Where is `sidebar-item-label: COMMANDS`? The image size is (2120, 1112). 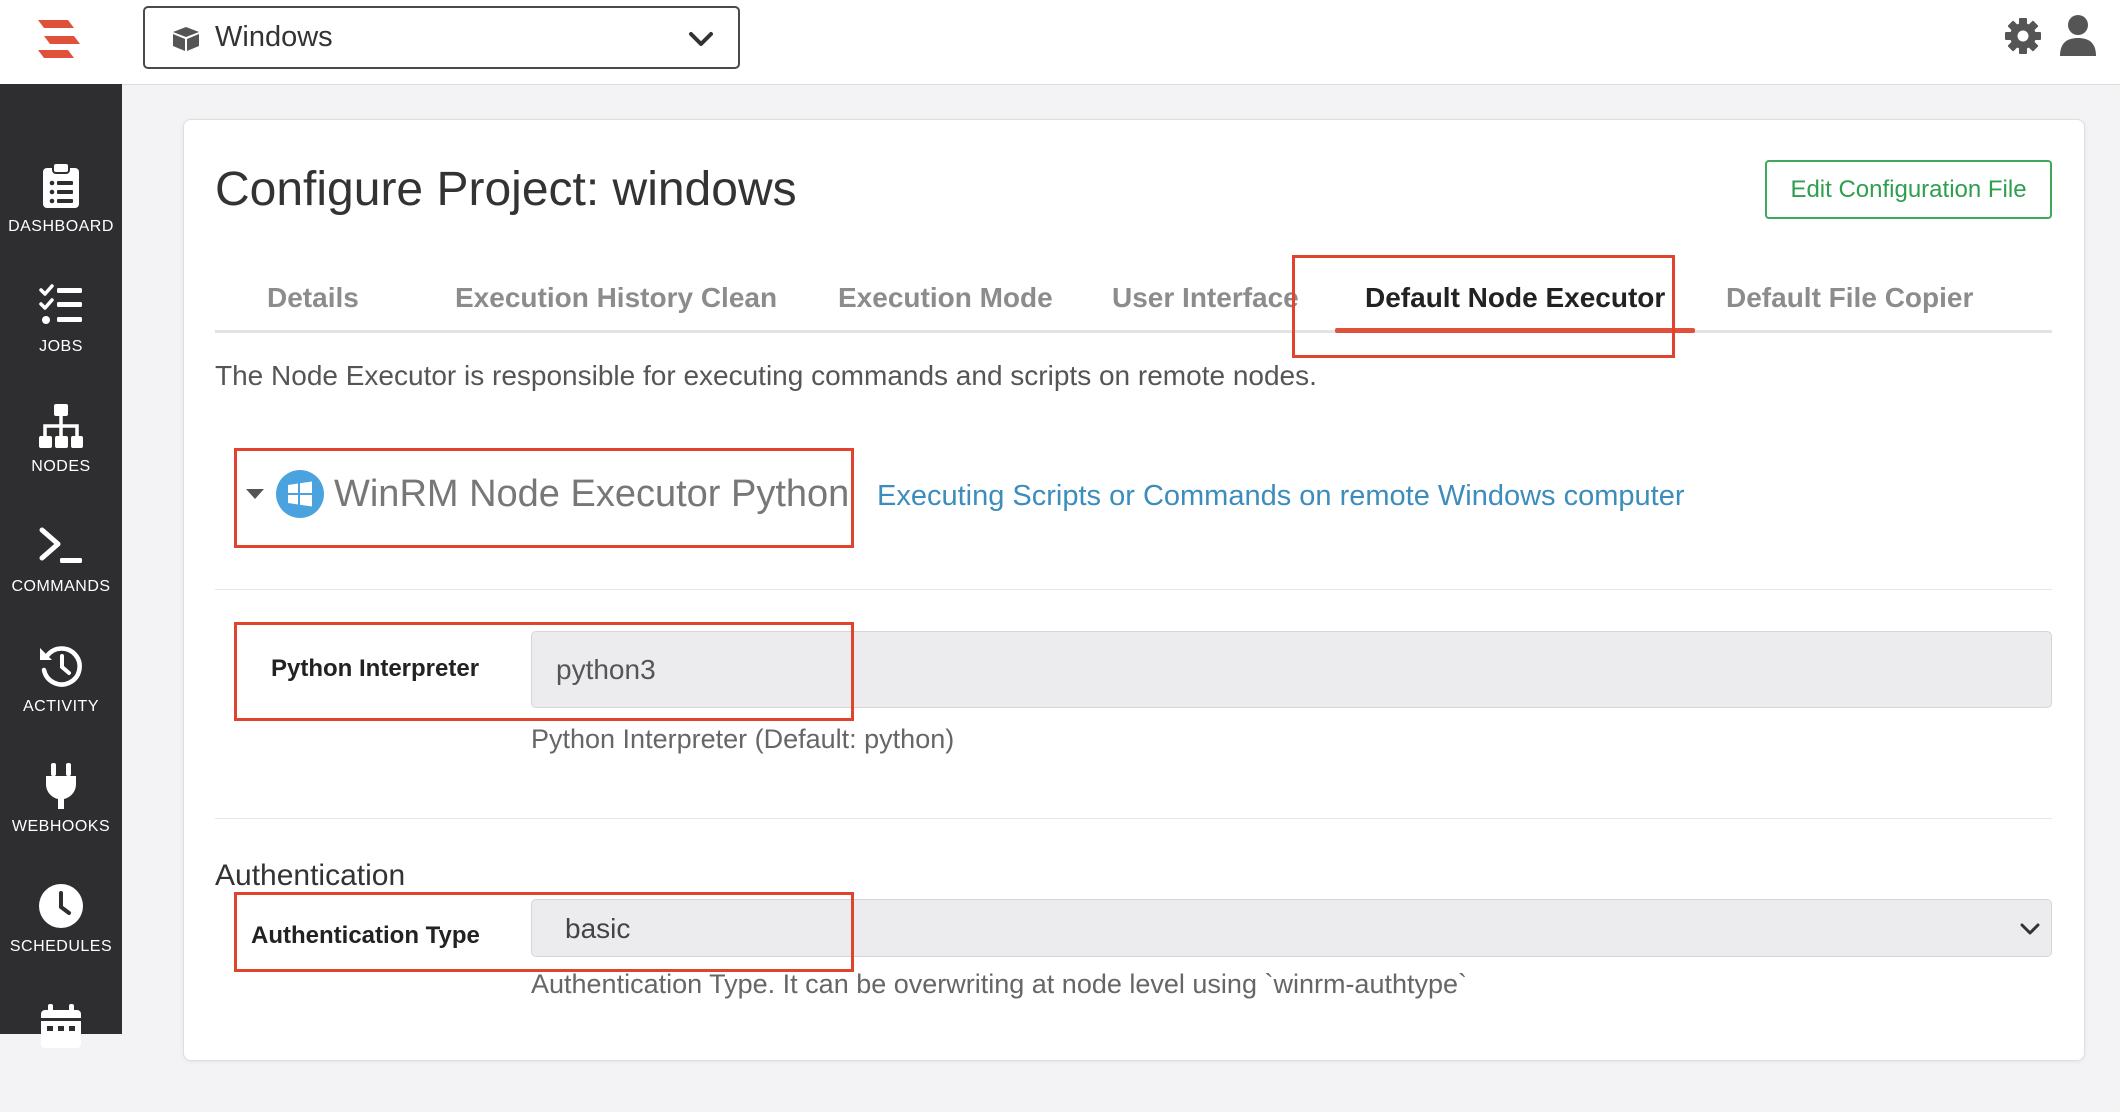 sidebar-item-label: COMMANDS is located at coordinates (61, 586).